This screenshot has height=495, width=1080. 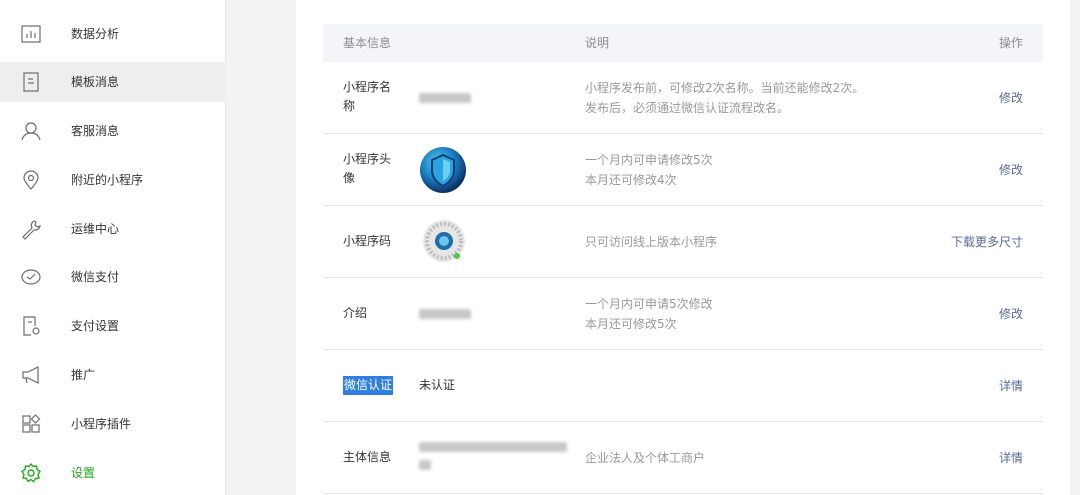 I want to click on header-description: 说明, so click(x=597, y=43).